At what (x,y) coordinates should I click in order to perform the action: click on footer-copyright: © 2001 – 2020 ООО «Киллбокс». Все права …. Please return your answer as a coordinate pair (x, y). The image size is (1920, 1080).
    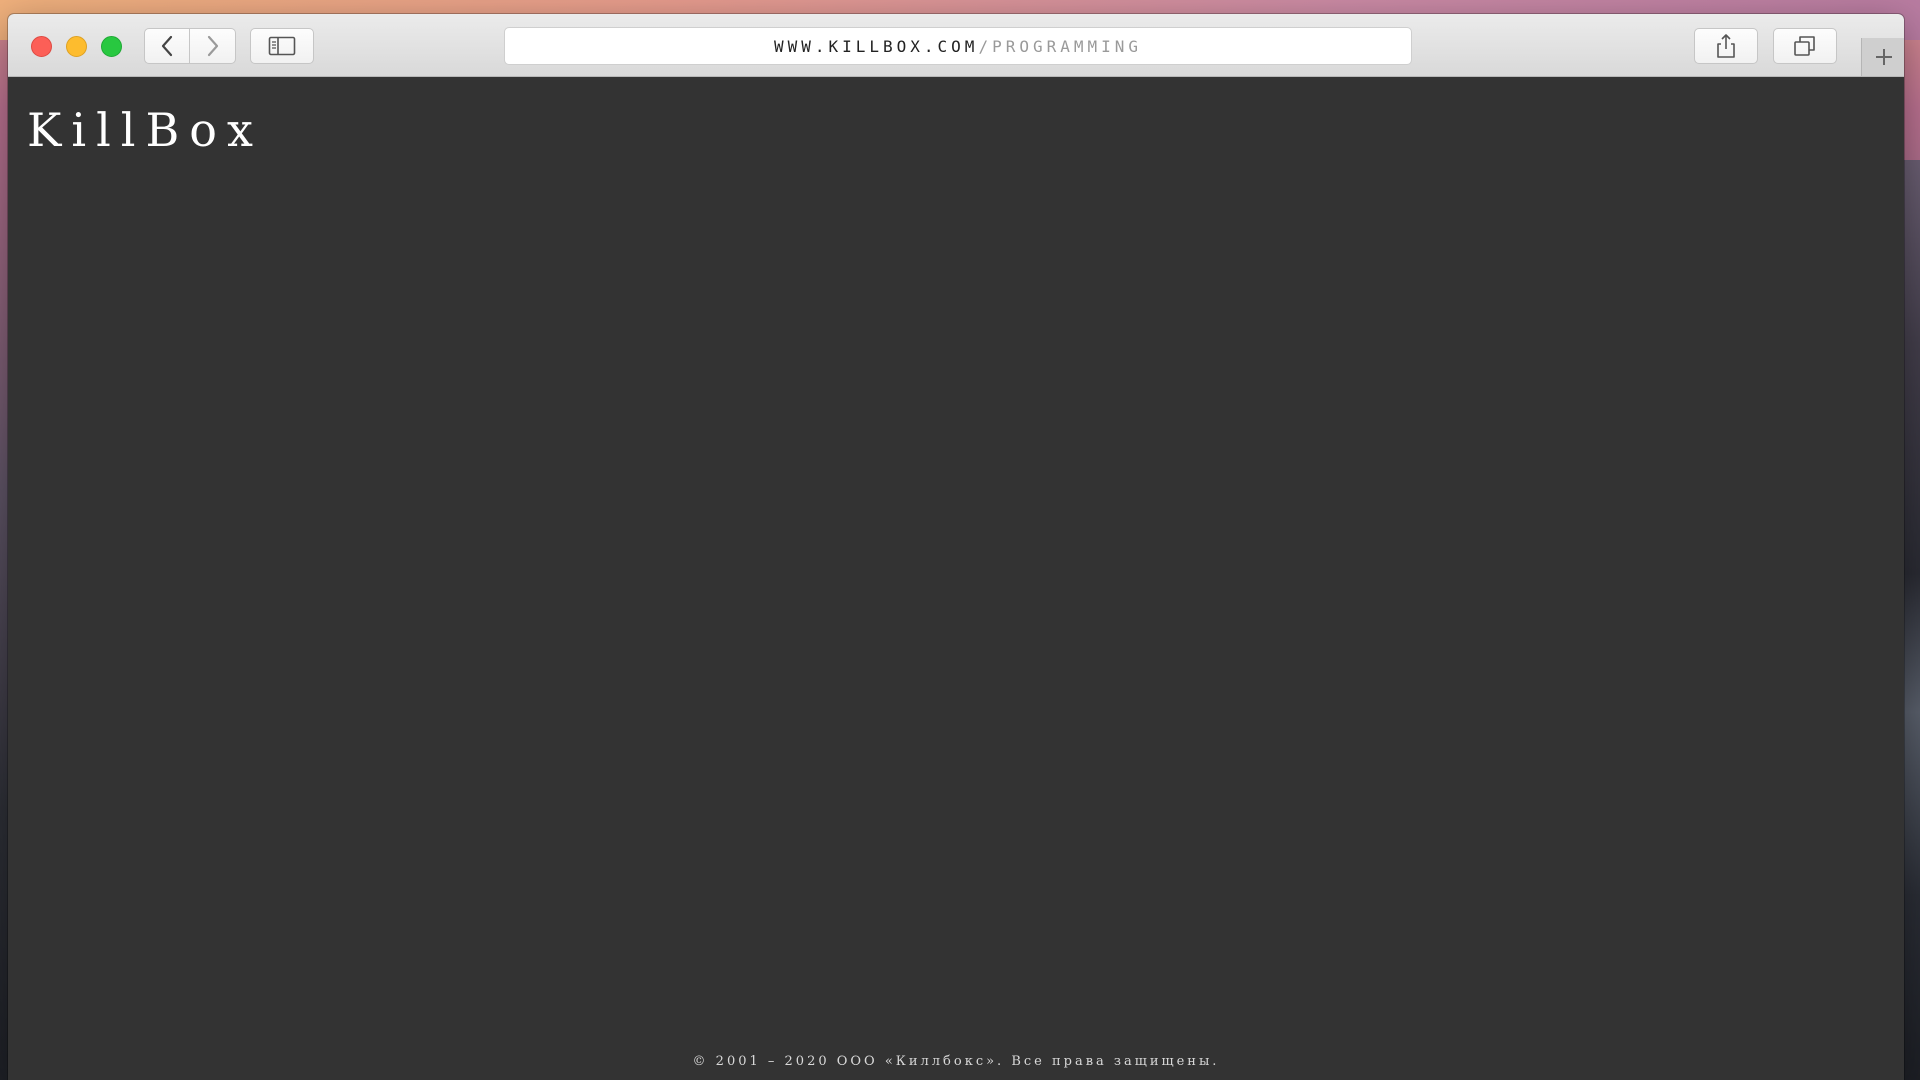
    Looking at the image, I should click on (956, 1061).